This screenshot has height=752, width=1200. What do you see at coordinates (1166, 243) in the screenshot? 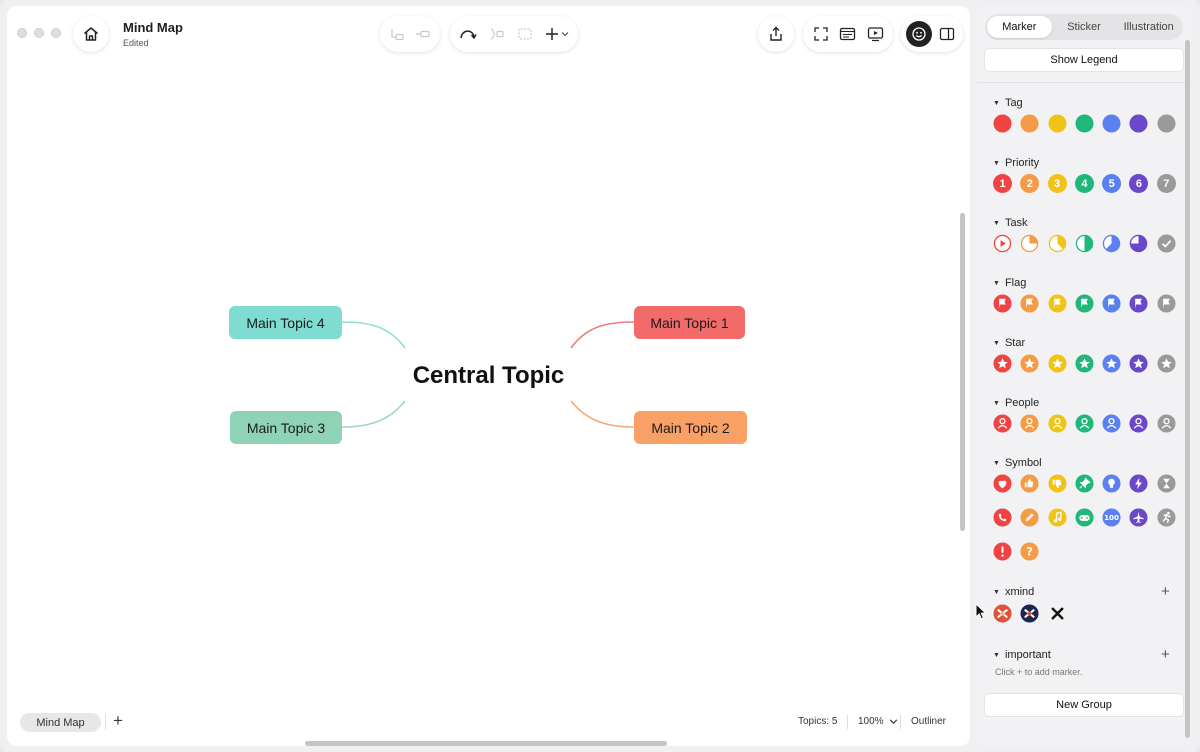
I see `task-done-icon` at bounding box center [1166, 243].